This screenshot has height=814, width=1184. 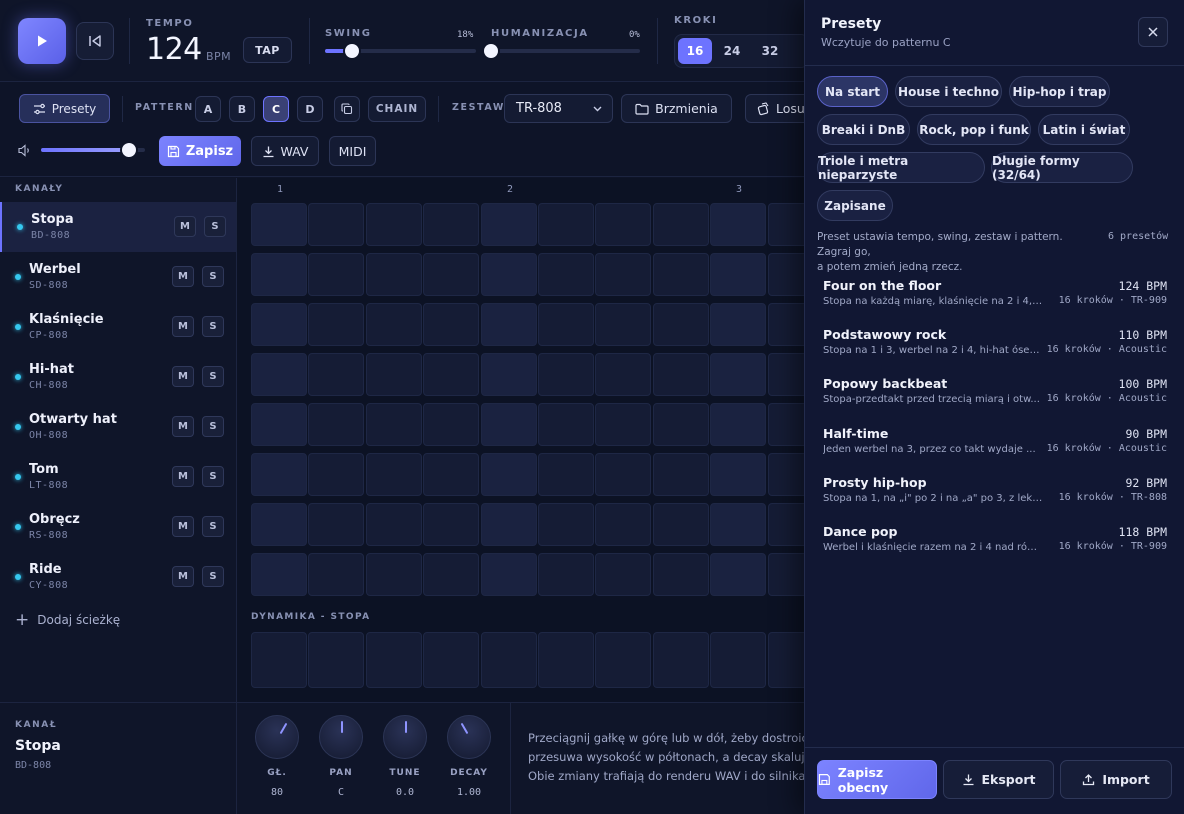 What do you see at coordinates (400, 51) in the screenshot?
I see `swing-slider` at bounding box center [400, 51].